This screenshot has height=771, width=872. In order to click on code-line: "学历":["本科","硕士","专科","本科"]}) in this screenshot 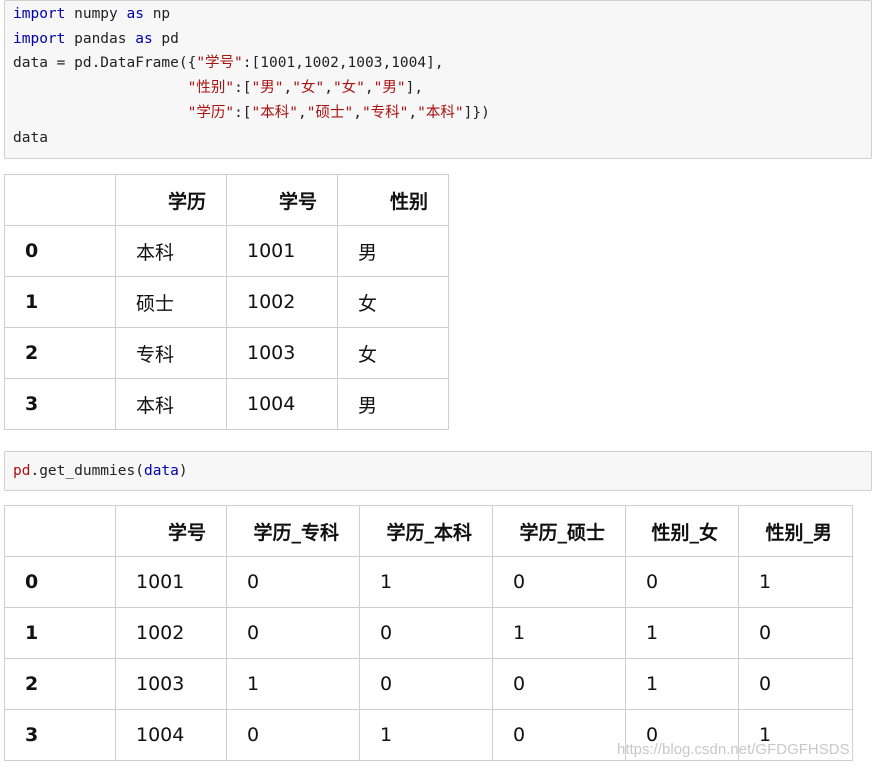, I will do `click(442, 113)`.